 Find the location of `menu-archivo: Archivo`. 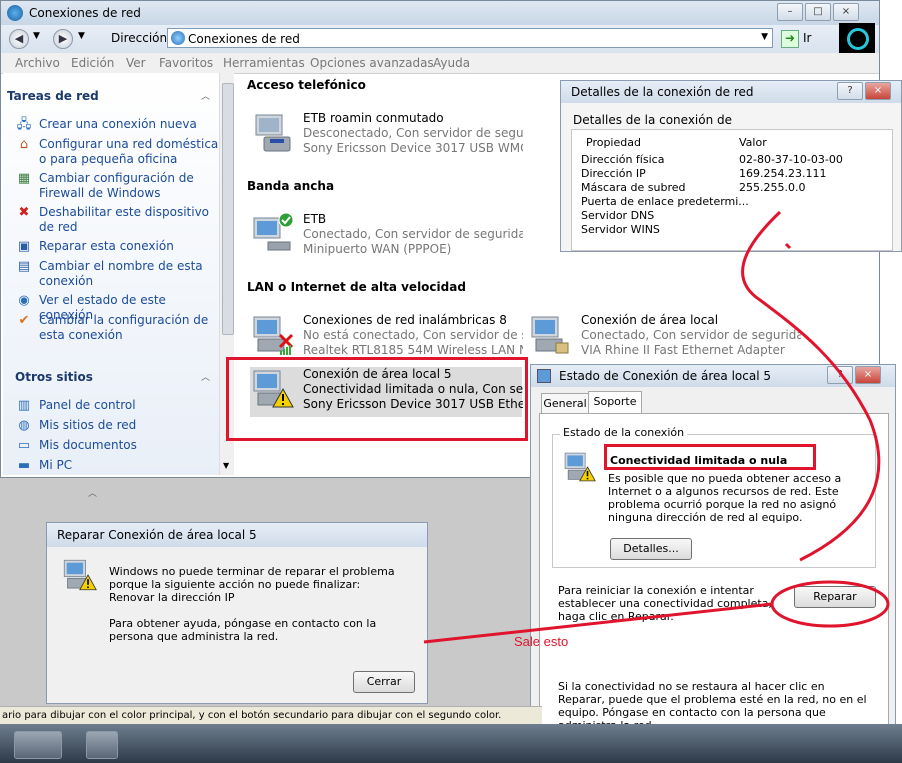

menu-archivo: Archivo is located at coordinates (37, 63).